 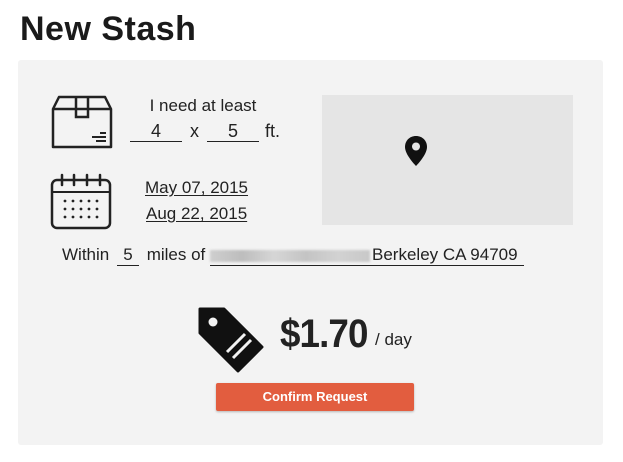 What do you see at coordinates (233, 131) in the screenshot?
I see `length-field: 5` at bounding box center [233, 131].